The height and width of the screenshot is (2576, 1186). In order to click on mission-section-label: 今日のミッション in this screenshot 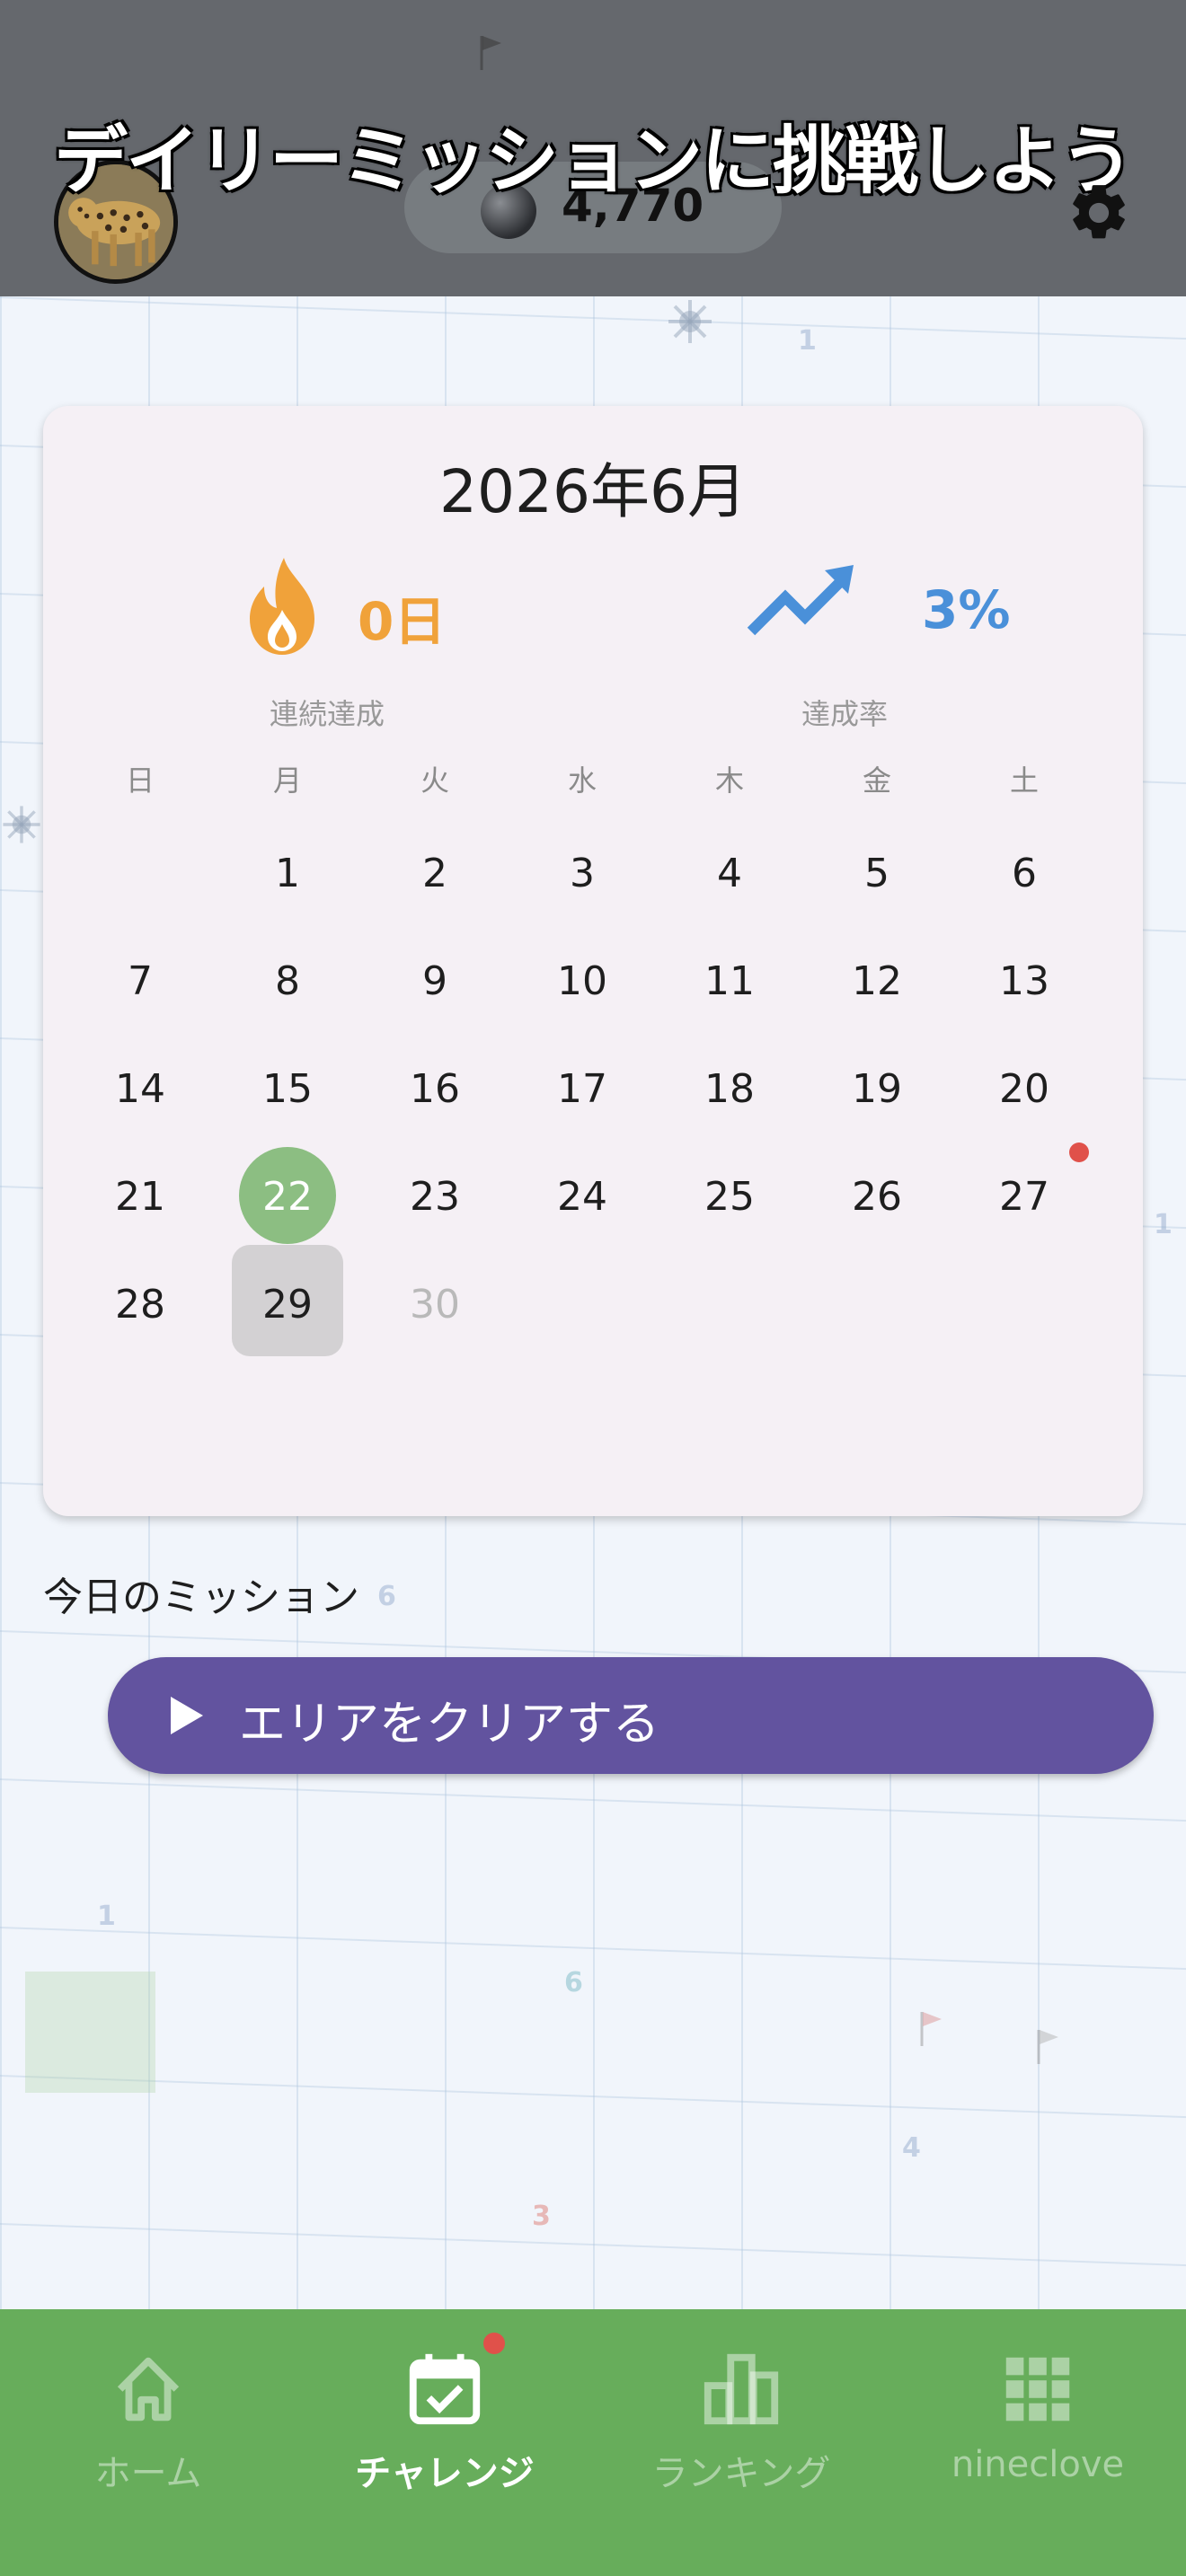, I will do `click(201, 1597)`.